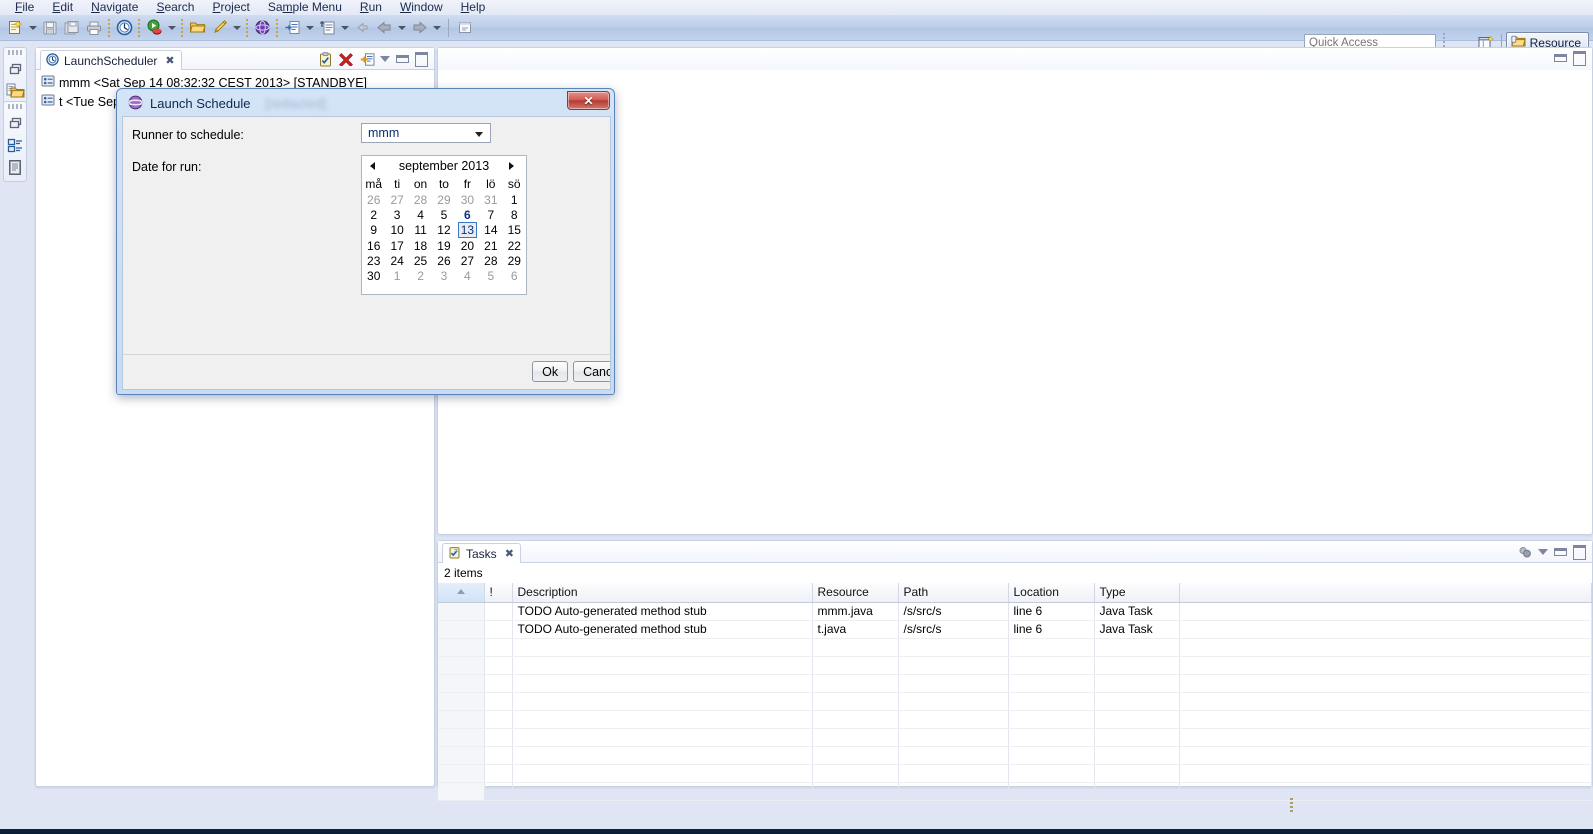 The width and height of the screenshot is (1593, 834). Describe the element at coordinates (467, 245) in the screenshot. I see `calendar-day: 20` at that location.